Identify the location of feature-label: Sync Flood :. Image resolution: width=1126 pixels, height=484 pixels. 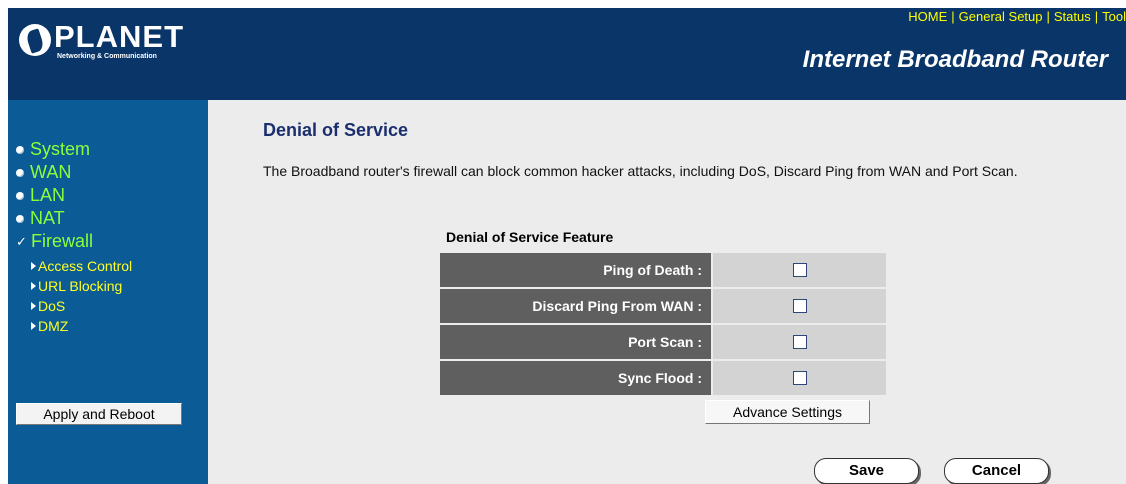
(576, 378).